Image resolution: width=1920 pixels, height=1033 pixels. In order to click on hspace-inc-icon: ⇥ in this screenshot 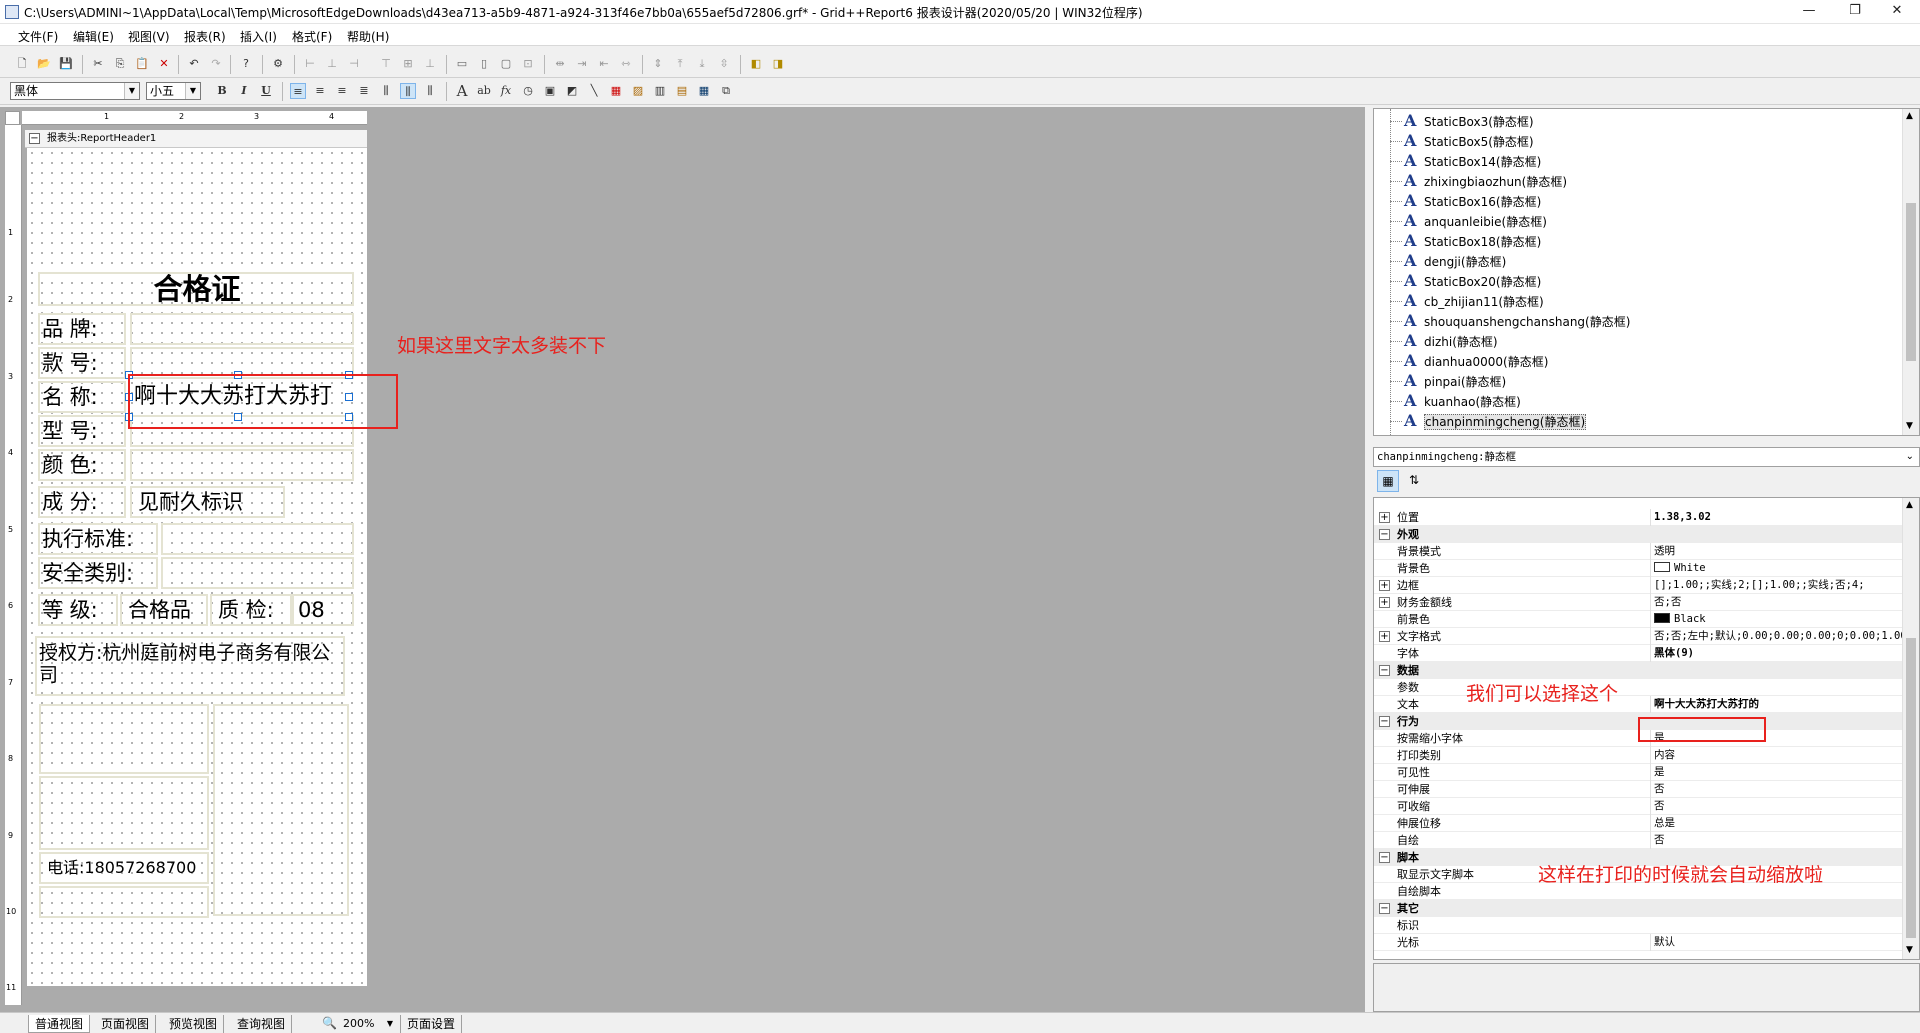, I will do `click(582, 64)`.